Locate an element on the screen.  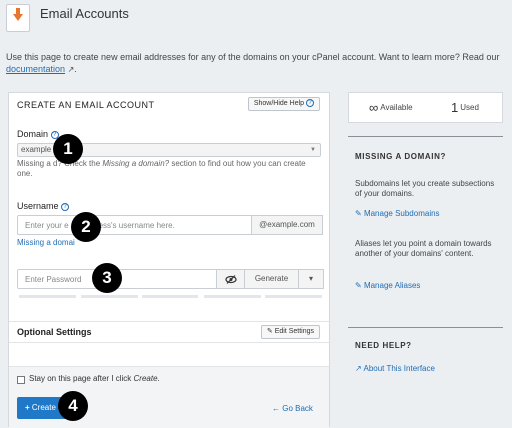
need-help-title: NEED HELP? is located at coordinates (383, 345).